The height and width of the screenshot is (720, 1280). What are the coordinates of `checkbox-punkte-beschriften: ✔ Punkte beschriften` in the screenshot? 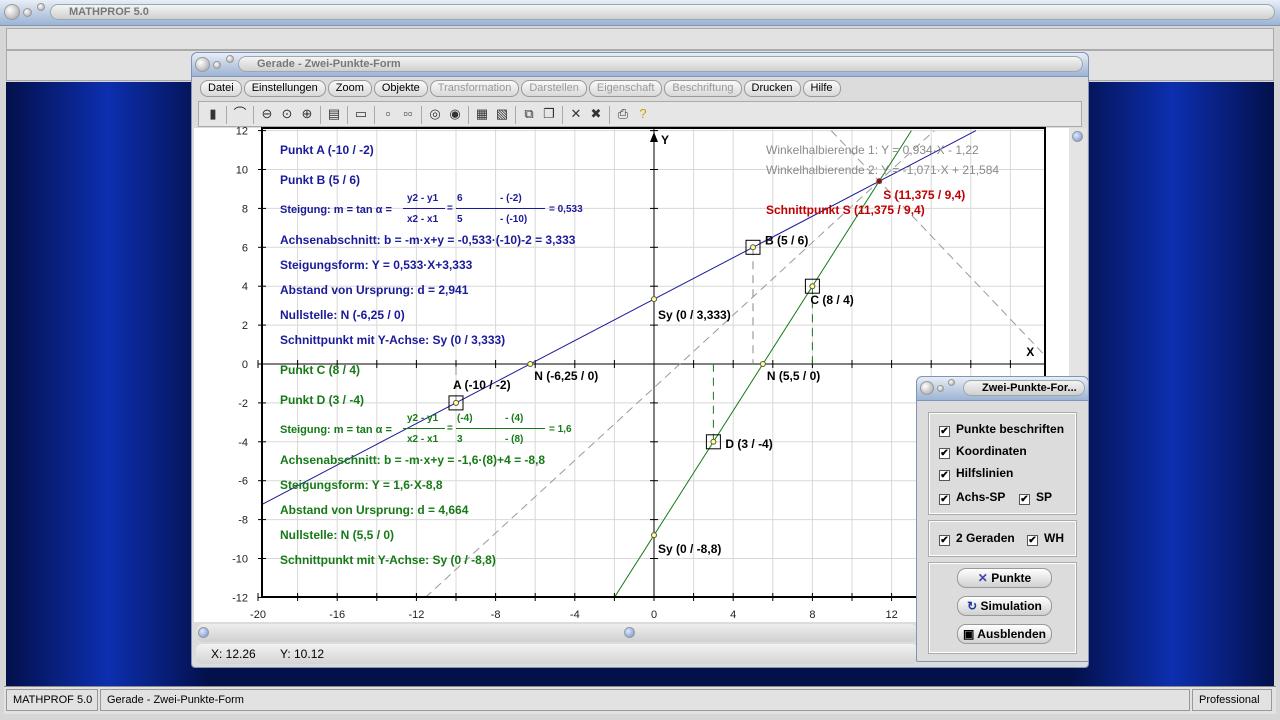 It's located at (1001, 429).